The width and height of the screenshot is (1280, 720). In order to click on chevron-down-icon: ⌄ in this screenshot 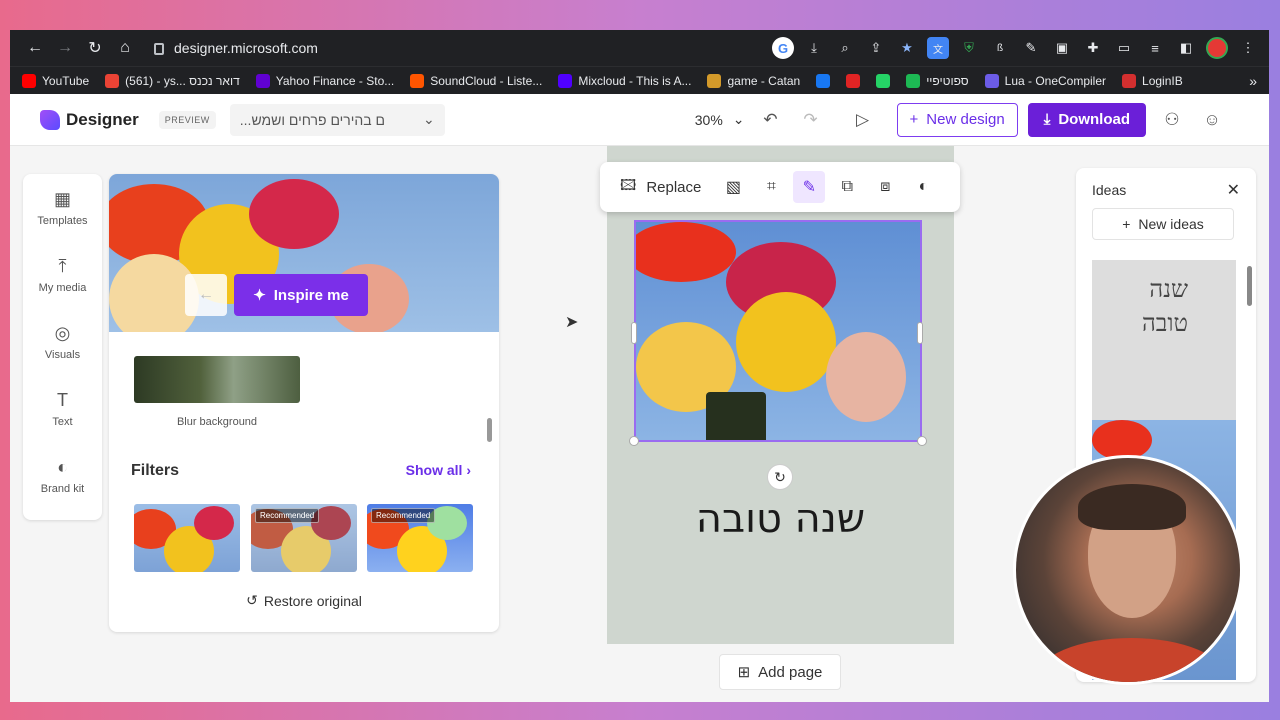, I will do `click(429, 119)`.